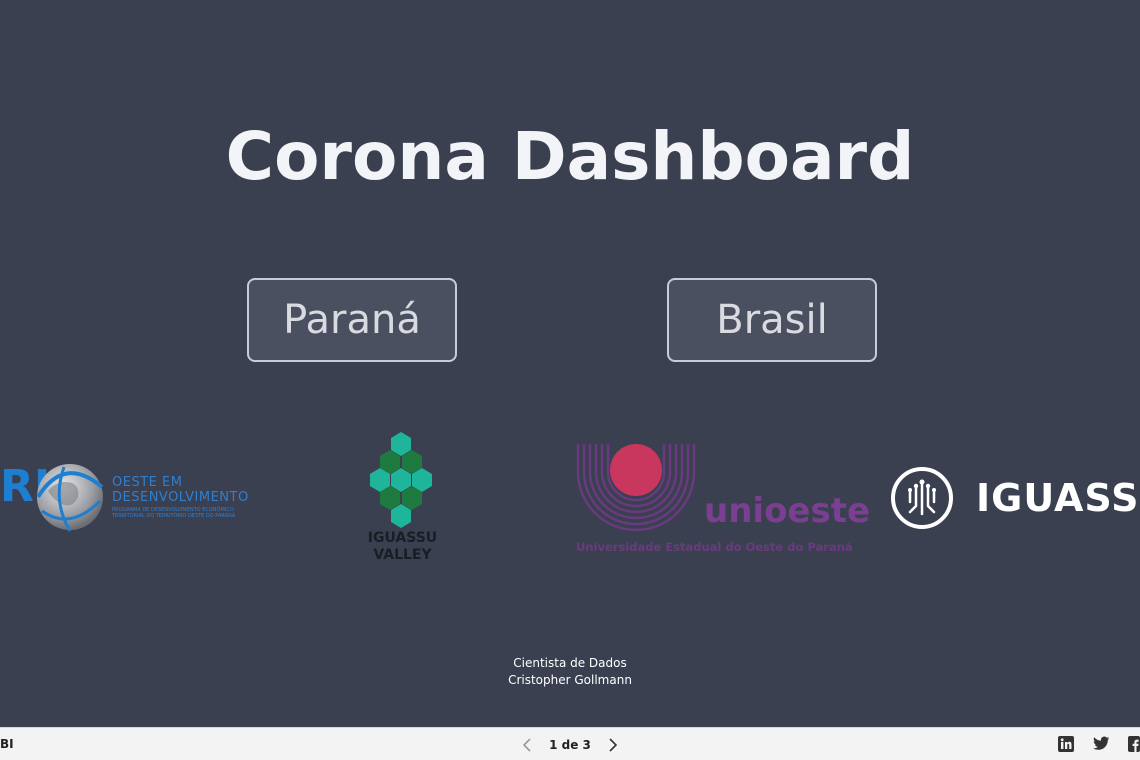 The width and height of the screenshot is (1140, 760). Describe the element at coordinates (922, 498) in the screenshot. I see `iguassu-emblem-icon` at that location.